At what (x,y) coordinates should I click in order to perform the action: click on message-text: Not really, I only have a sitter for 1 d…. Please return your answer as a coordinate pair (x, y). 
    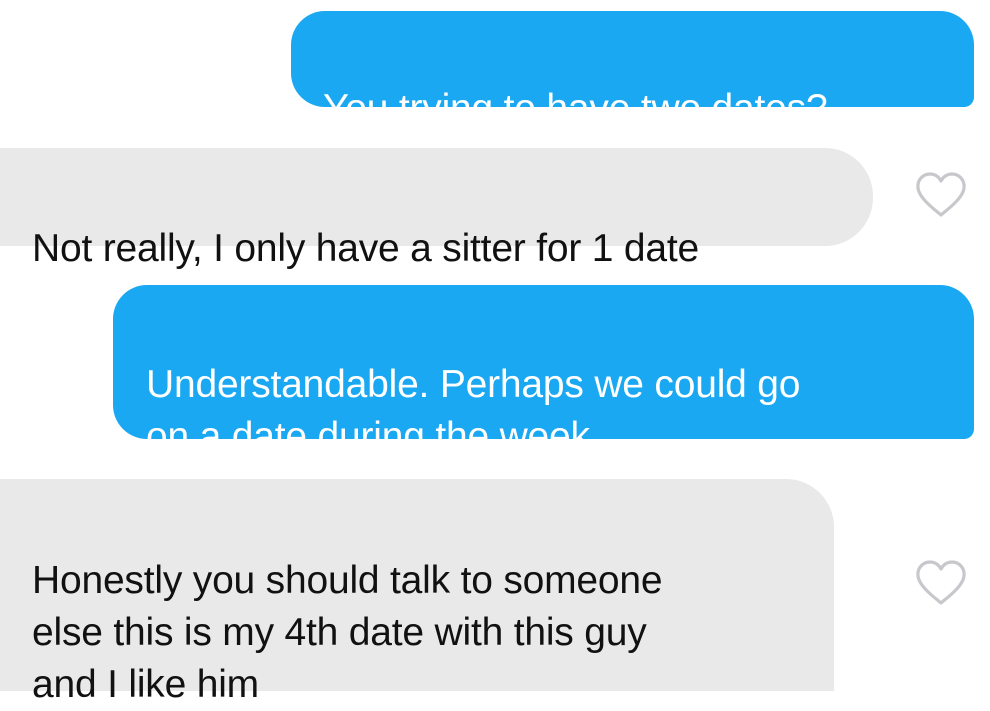
    Looking at the image, I should click on (366, 248).